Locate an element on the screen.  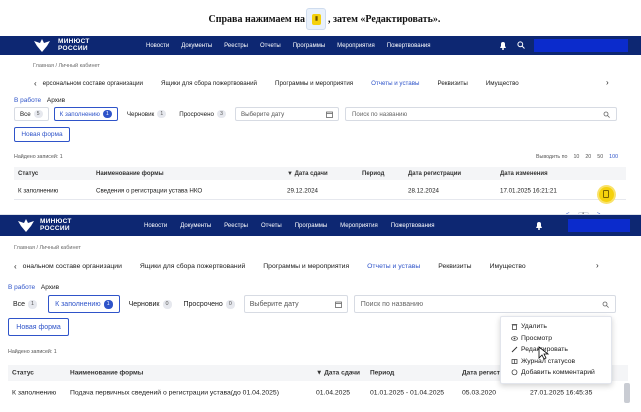
eagle-emblem-icon is located at coordinates (42, 45).